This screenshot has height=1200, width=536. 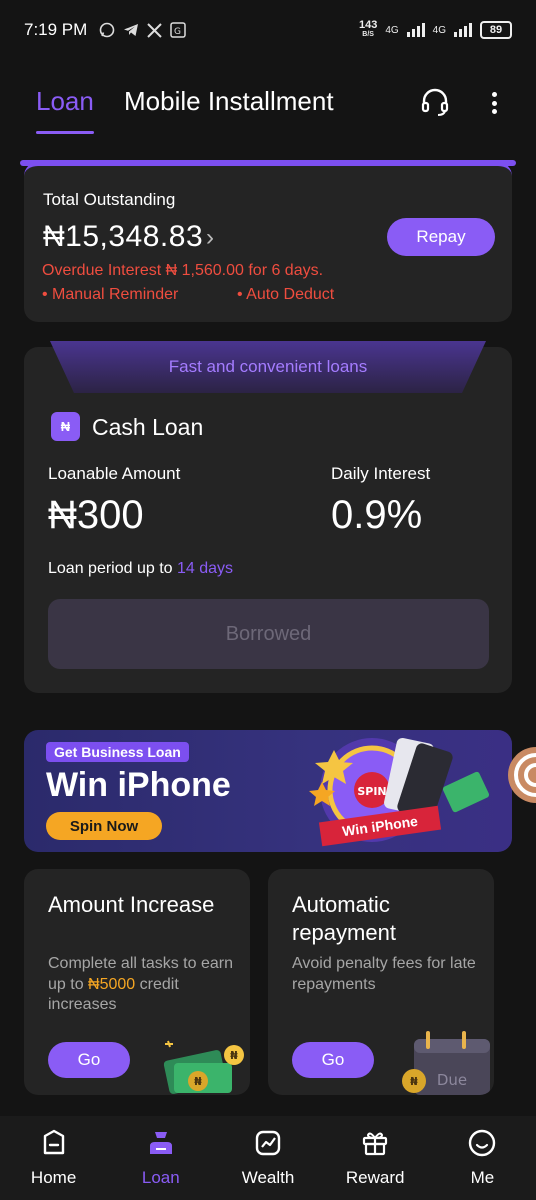 I want to click on nav-me: Me, so click(x=482, y=1158).